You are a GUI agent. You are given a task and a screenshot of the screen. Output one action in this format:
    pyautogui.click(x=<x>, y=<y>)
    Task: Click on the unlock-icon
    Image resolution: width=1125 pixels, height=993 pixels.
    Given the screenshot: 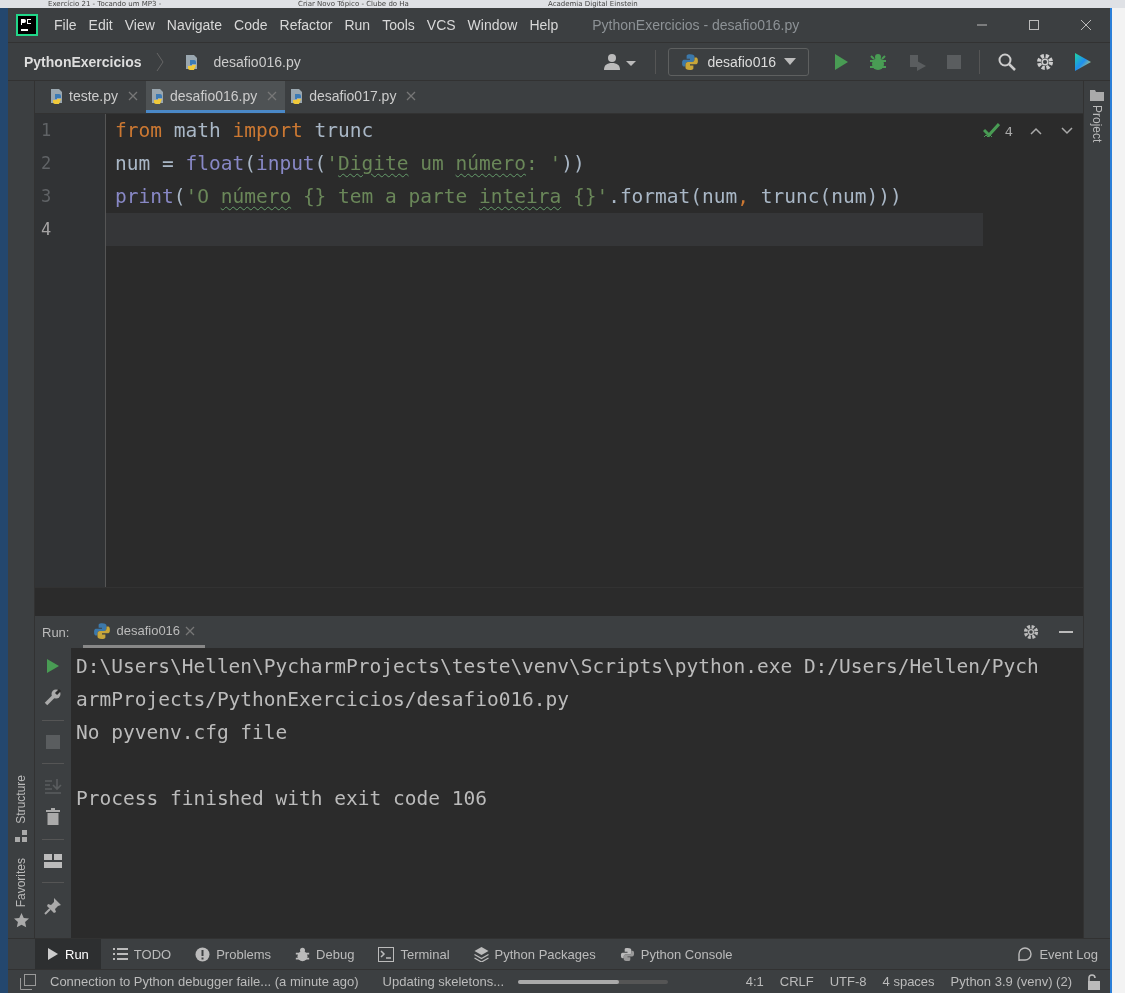 What is the action you would take?
    pyautogui.click(x=1093, y=981)
    